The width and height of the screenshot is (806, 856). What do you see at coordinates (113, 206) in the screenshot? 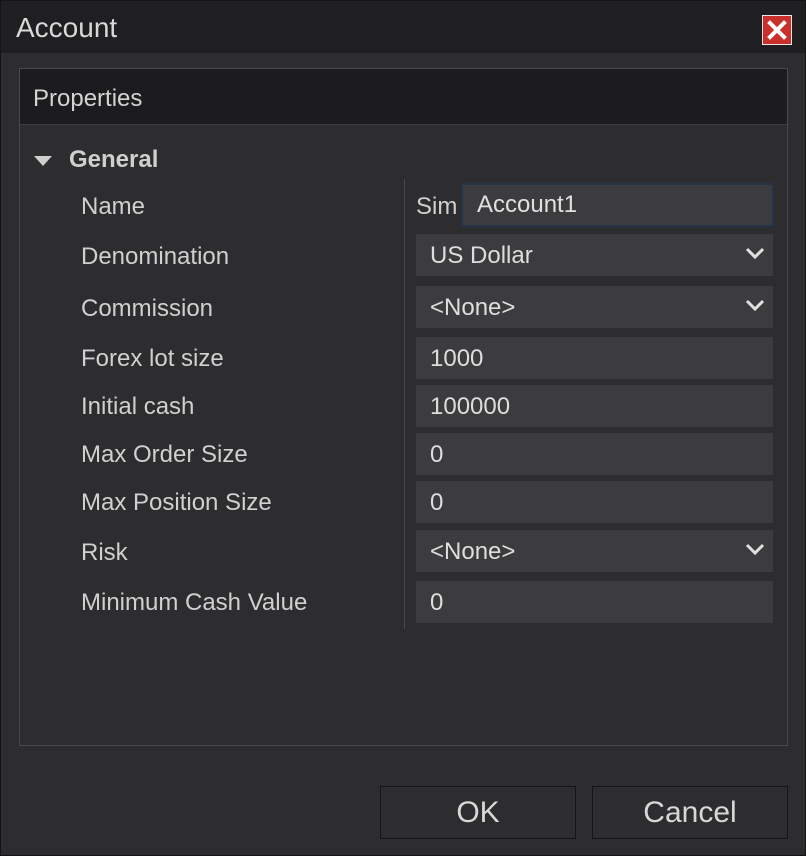
I see `name-label: Name` at bounding box center [113, 206].